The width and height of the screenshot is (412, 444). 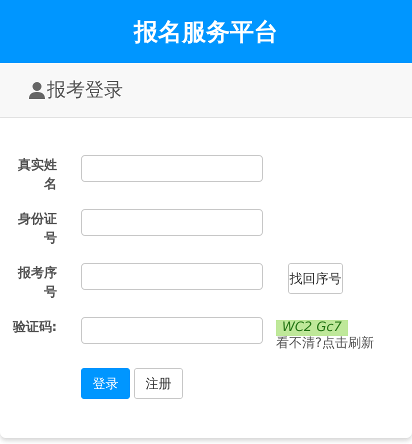 What do you see at coordinates (325, 344) in the screenshot?
I see `refresh-link: 看不清?点击刷新` at bounding box center [325, 344].